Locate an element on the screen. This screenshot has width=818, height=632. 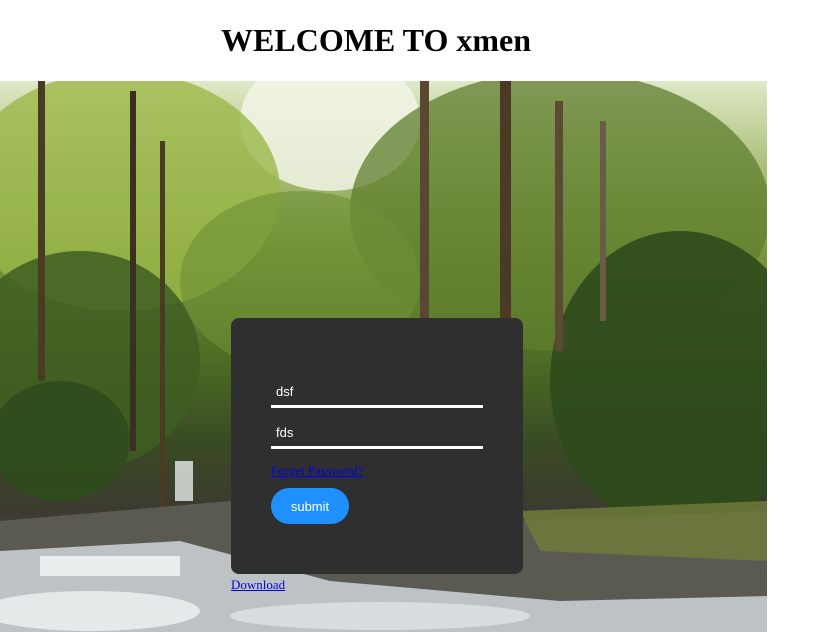
download-link: Download is located at coordinates (258, 585).